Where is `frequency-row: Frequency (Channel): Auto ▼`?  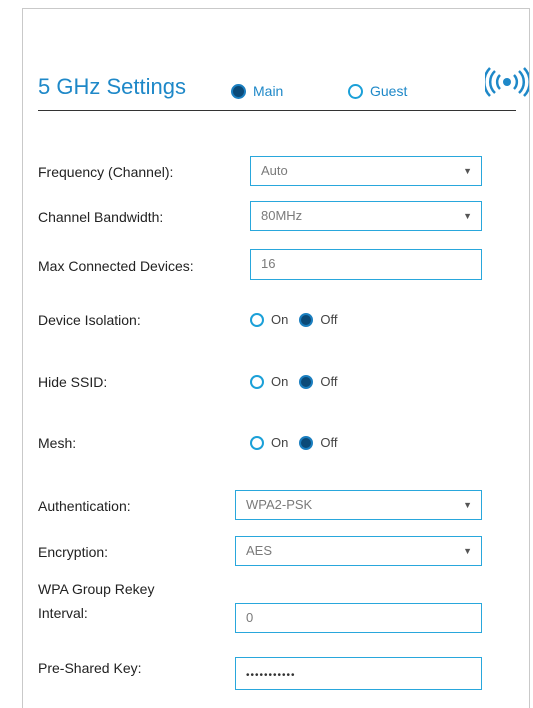
frequency-row: Frequency (Channel): Auto ▼ is located at coordinates (278, 173).